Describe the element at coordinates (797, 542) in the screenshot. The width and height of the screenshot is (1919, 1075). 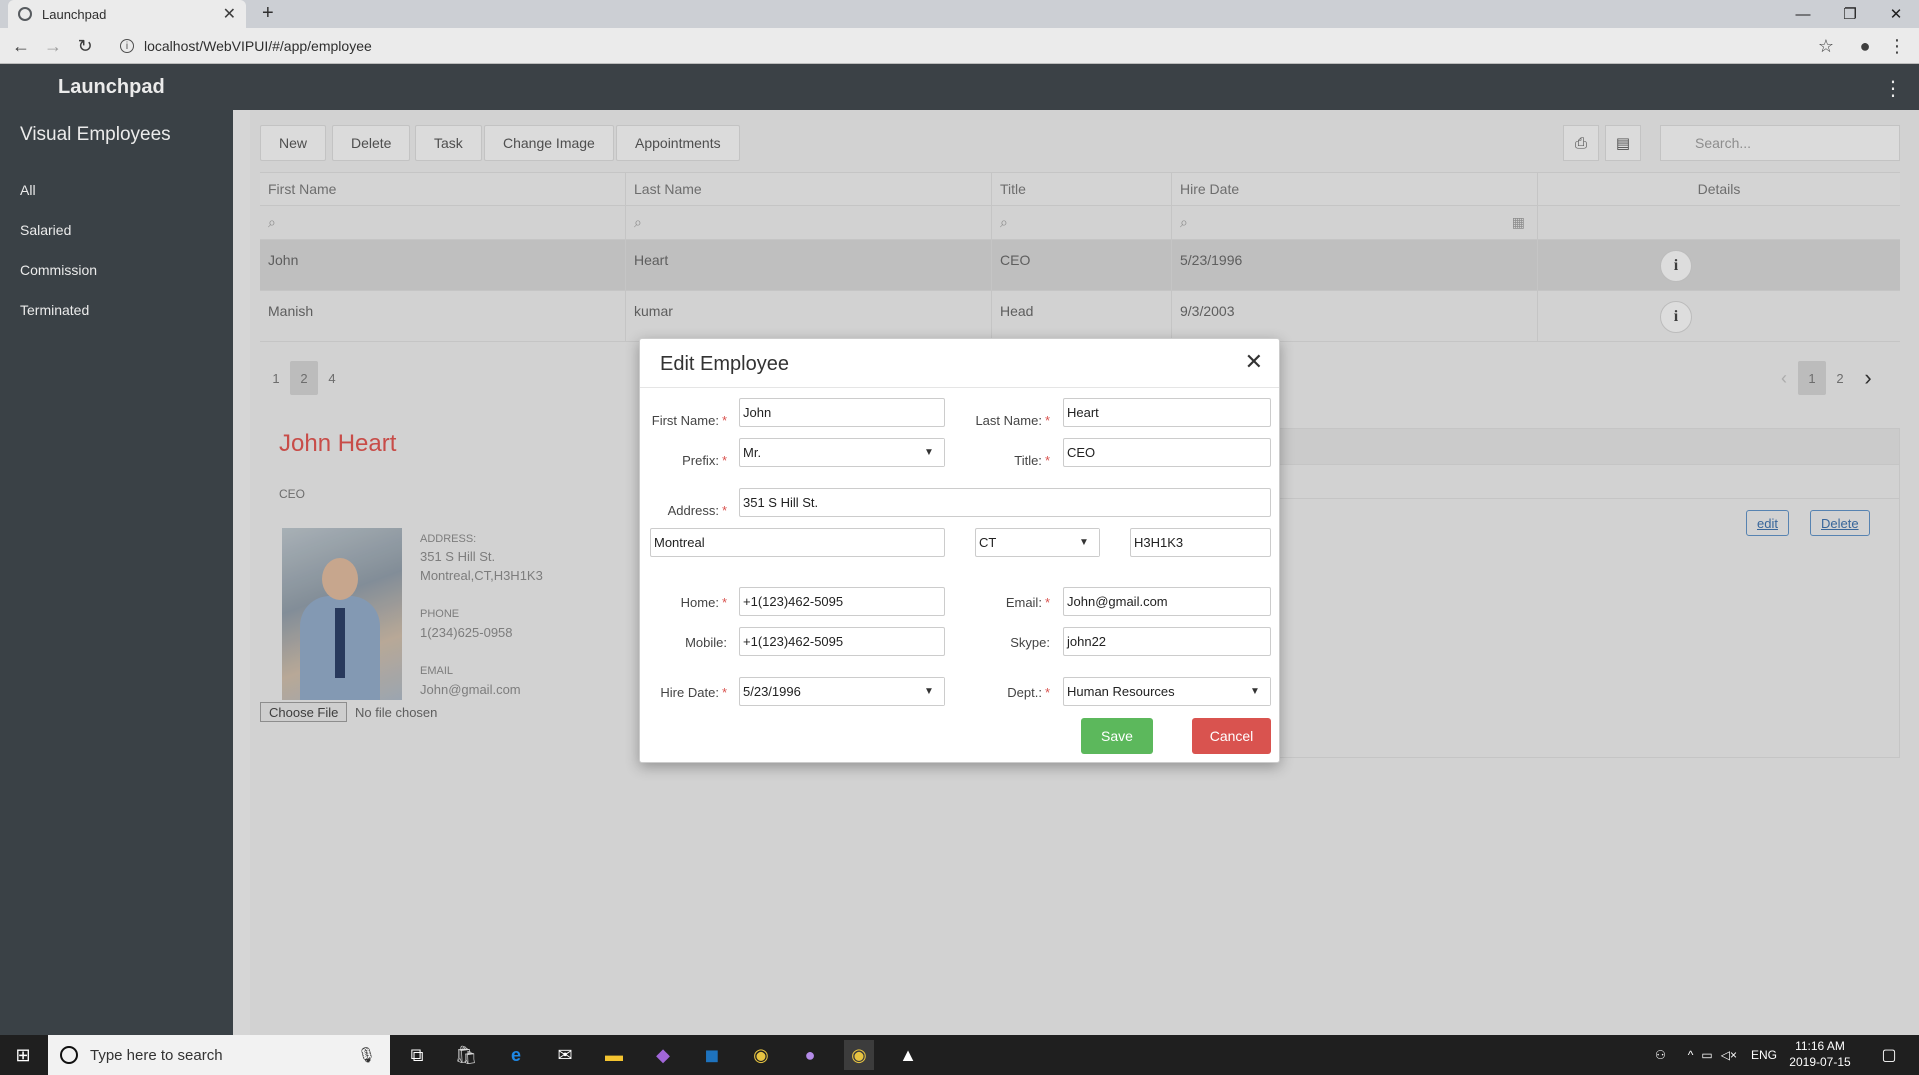
I see `city-field: Montreal` at that location.